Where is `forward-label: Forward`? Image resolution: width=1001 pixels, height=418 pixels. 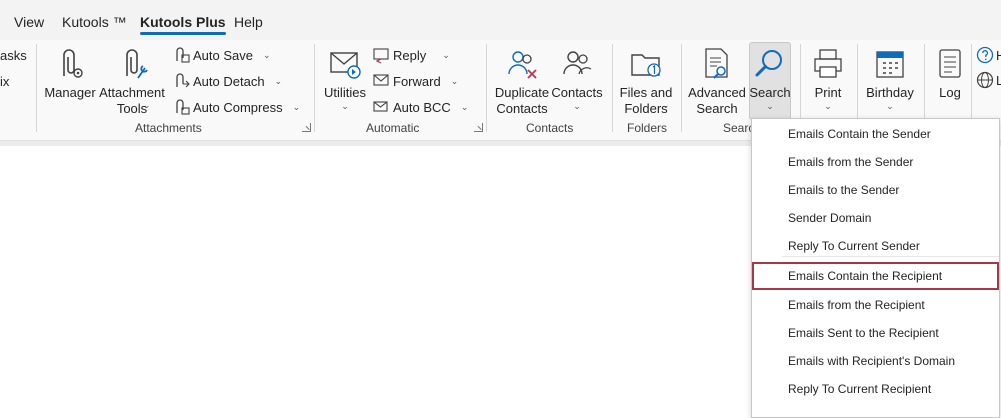
forward-label: Forward is located at coordinates (417, 81).